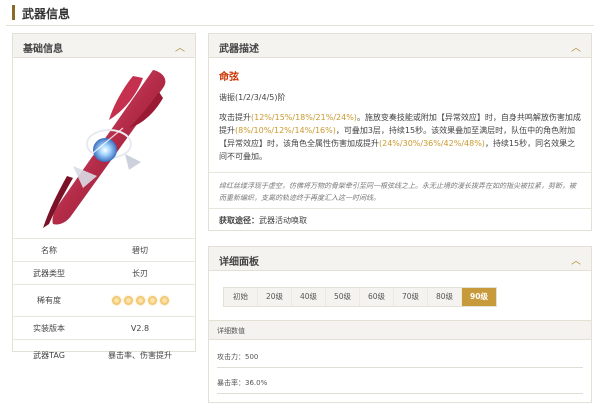  I want to click on stat-row-crit: 暴击率：36.0%, so click(242, 383).